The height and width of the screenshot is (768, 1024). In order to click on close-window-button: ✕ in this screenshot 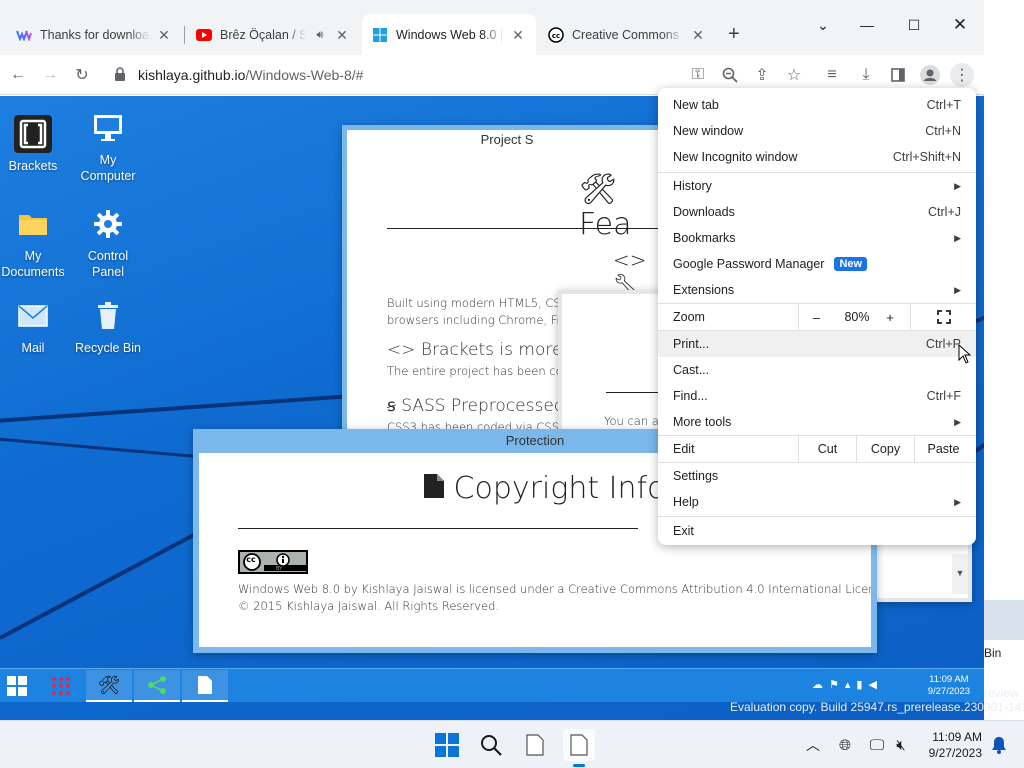, I will do `click(960, 25)`.